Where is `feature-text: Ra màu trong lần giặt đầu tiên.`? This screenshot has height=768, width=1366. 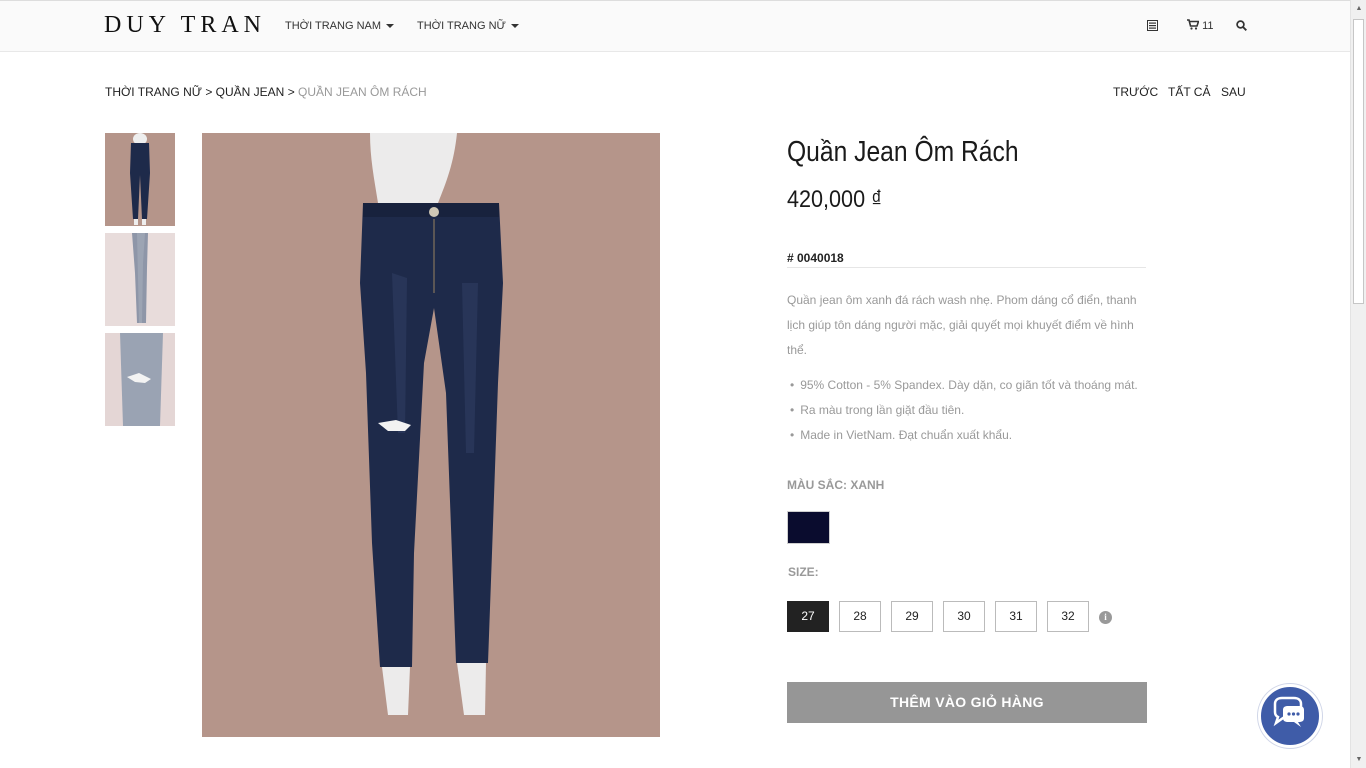
feature-text: Ra màu trong lần giặt đầu tiên. is located at coordinates (882, 410).